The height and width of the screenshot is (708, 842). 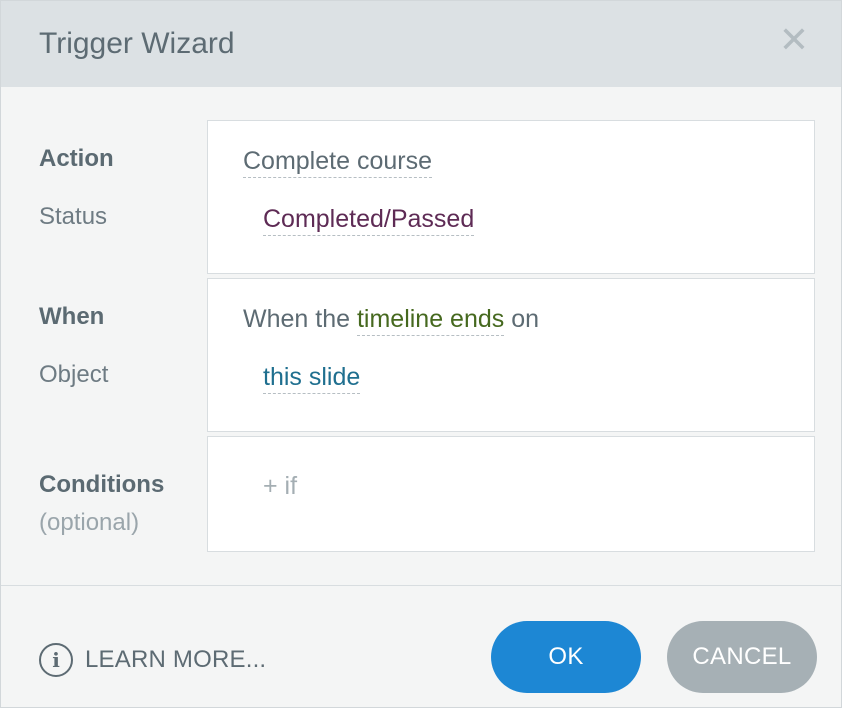 I want to click on info-icon: i, so click(x=56, y=660).